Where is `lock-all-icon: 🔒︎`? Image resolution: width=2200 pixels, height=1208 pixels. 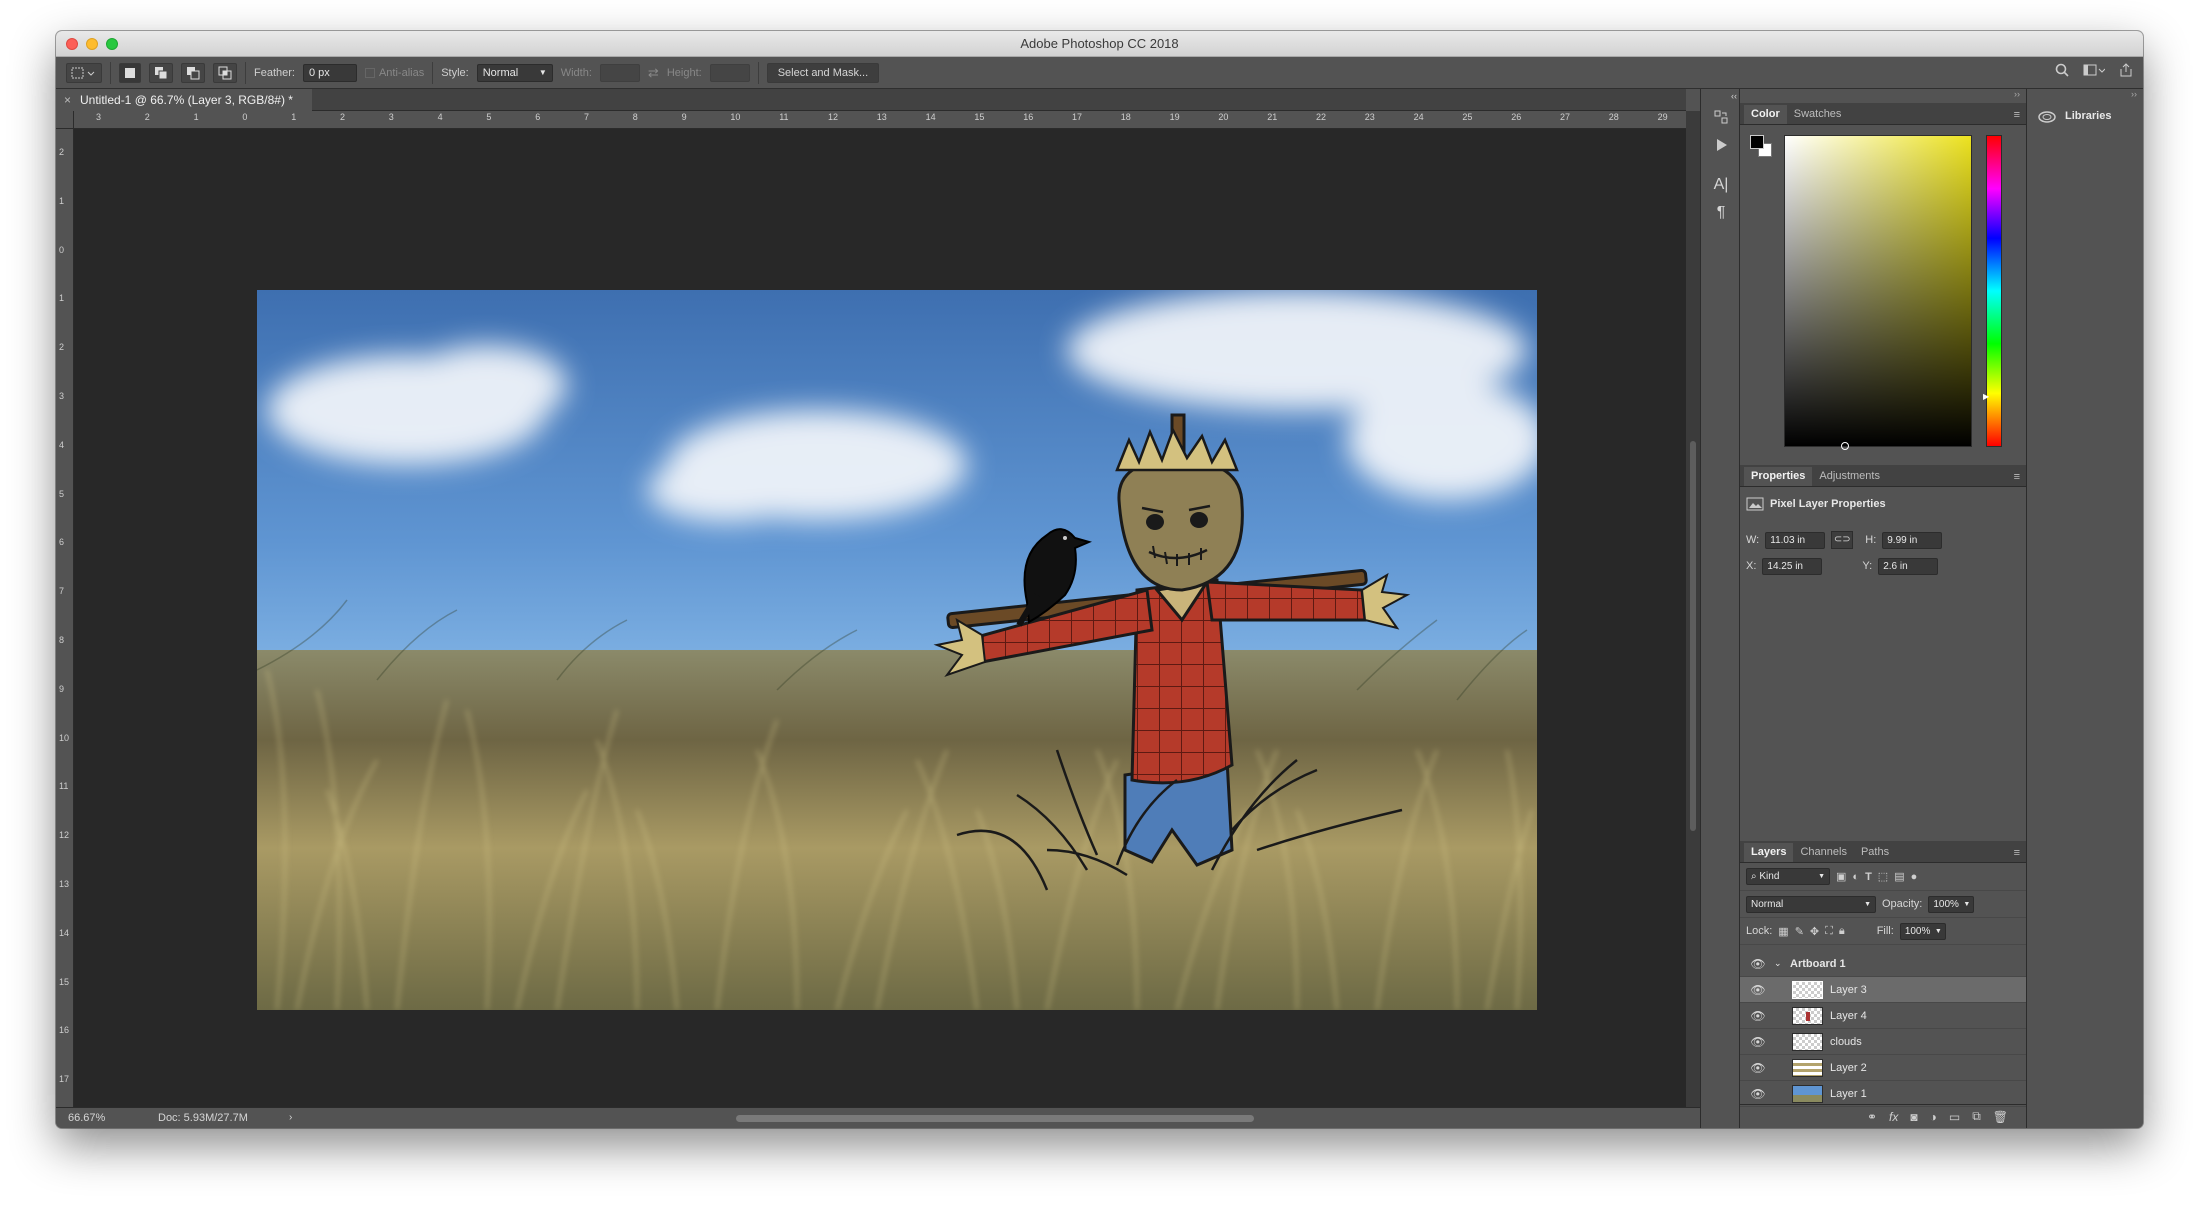 lock-all-icon: 🔒︎ is located at coordinates (1842, 931).